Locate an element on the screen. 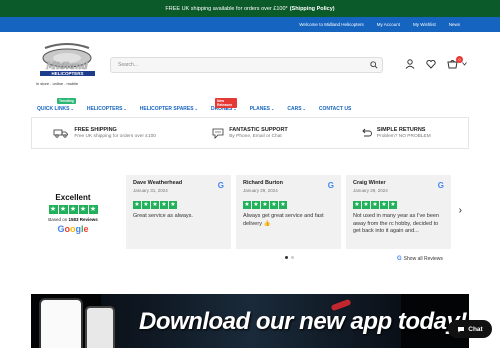 This screenshot has height=348, width=500. carousel-dots is located at coordinates (289, 257).